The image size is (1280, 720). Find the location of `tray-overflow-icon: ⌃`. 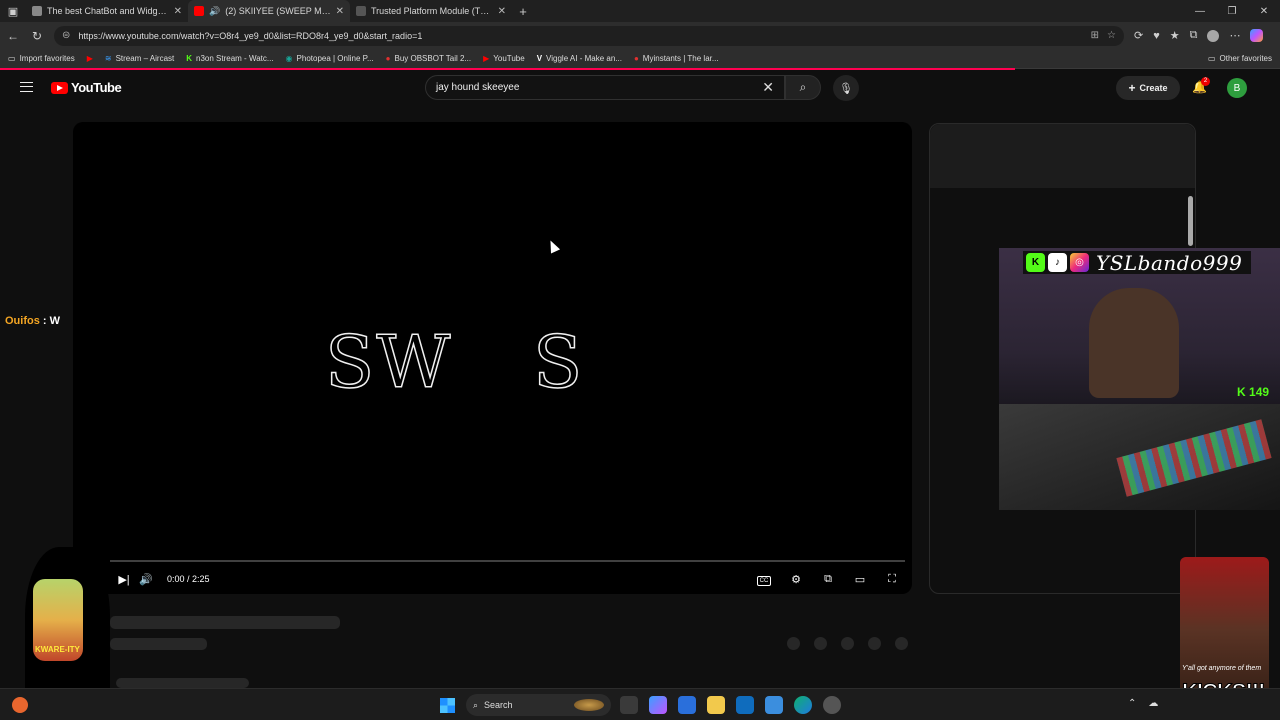

tray-overflow-icon: ⌃ is located at coordinates (1132, 703).